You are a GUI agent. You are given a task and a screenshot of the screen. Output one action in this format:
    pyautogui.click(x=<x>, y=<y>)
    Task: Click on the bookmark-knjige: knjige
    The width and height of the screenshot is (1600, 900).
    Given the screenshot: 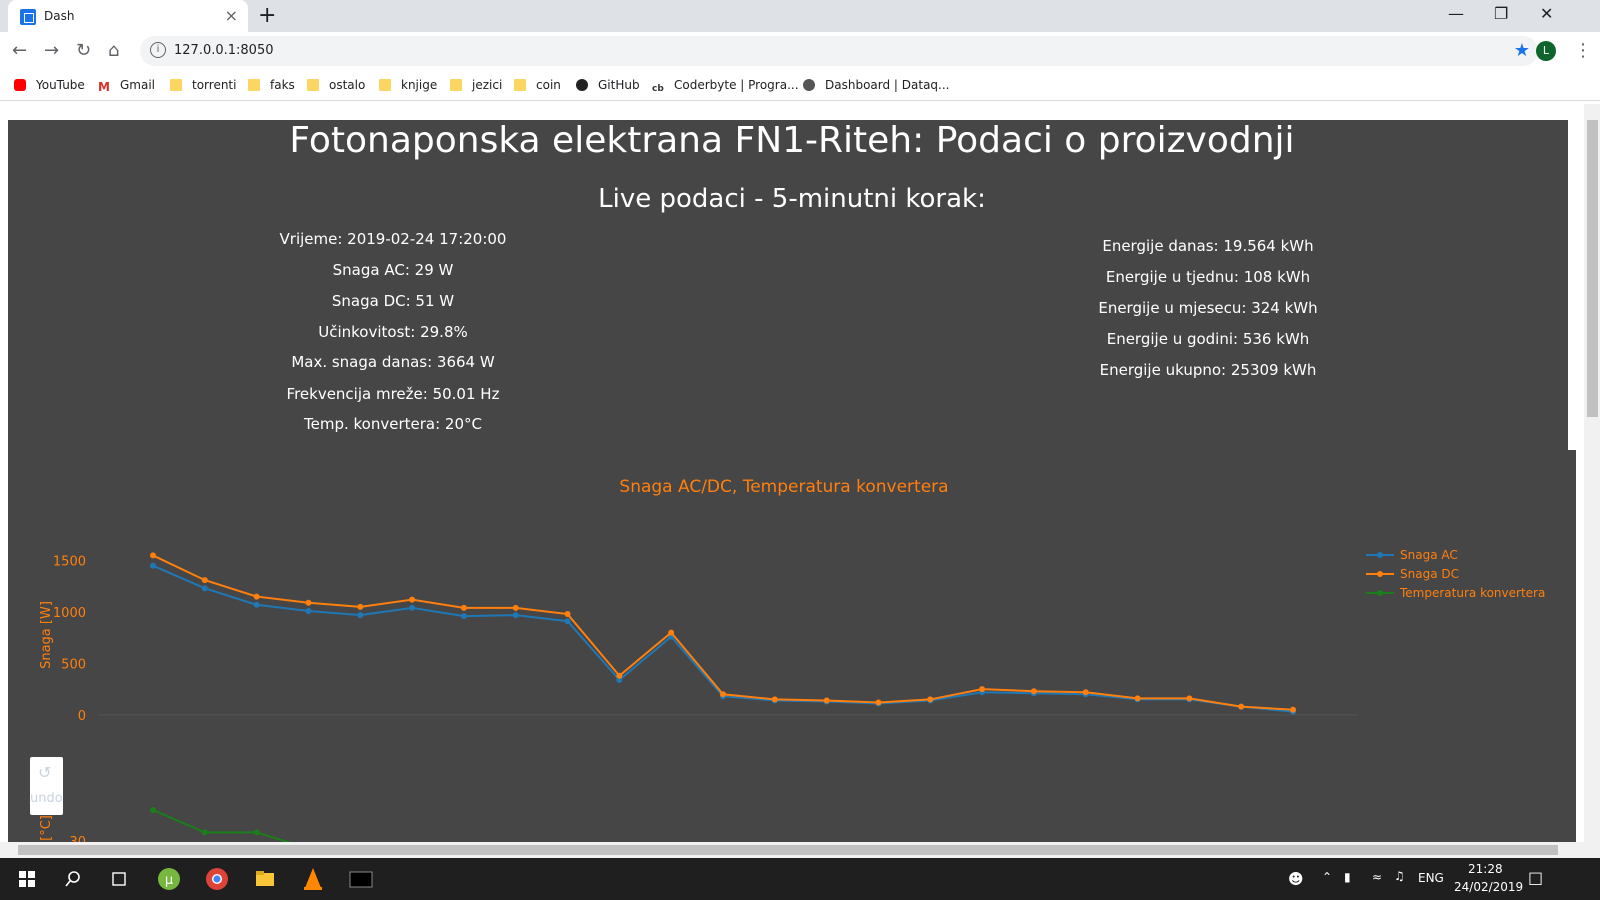 What is the action you would take?
    pyautogui.click(x=408, y=85)
    